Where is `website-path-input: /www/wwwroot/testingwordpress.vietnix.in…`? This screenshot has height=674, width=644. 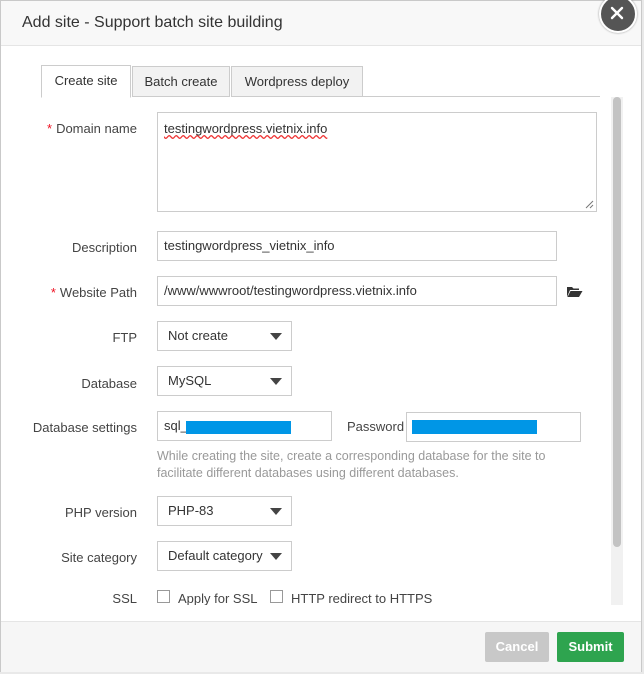
website-path-input: /www/wwwroot/testingwordpress.vietnix.in… is located at coordinates (357, 291).